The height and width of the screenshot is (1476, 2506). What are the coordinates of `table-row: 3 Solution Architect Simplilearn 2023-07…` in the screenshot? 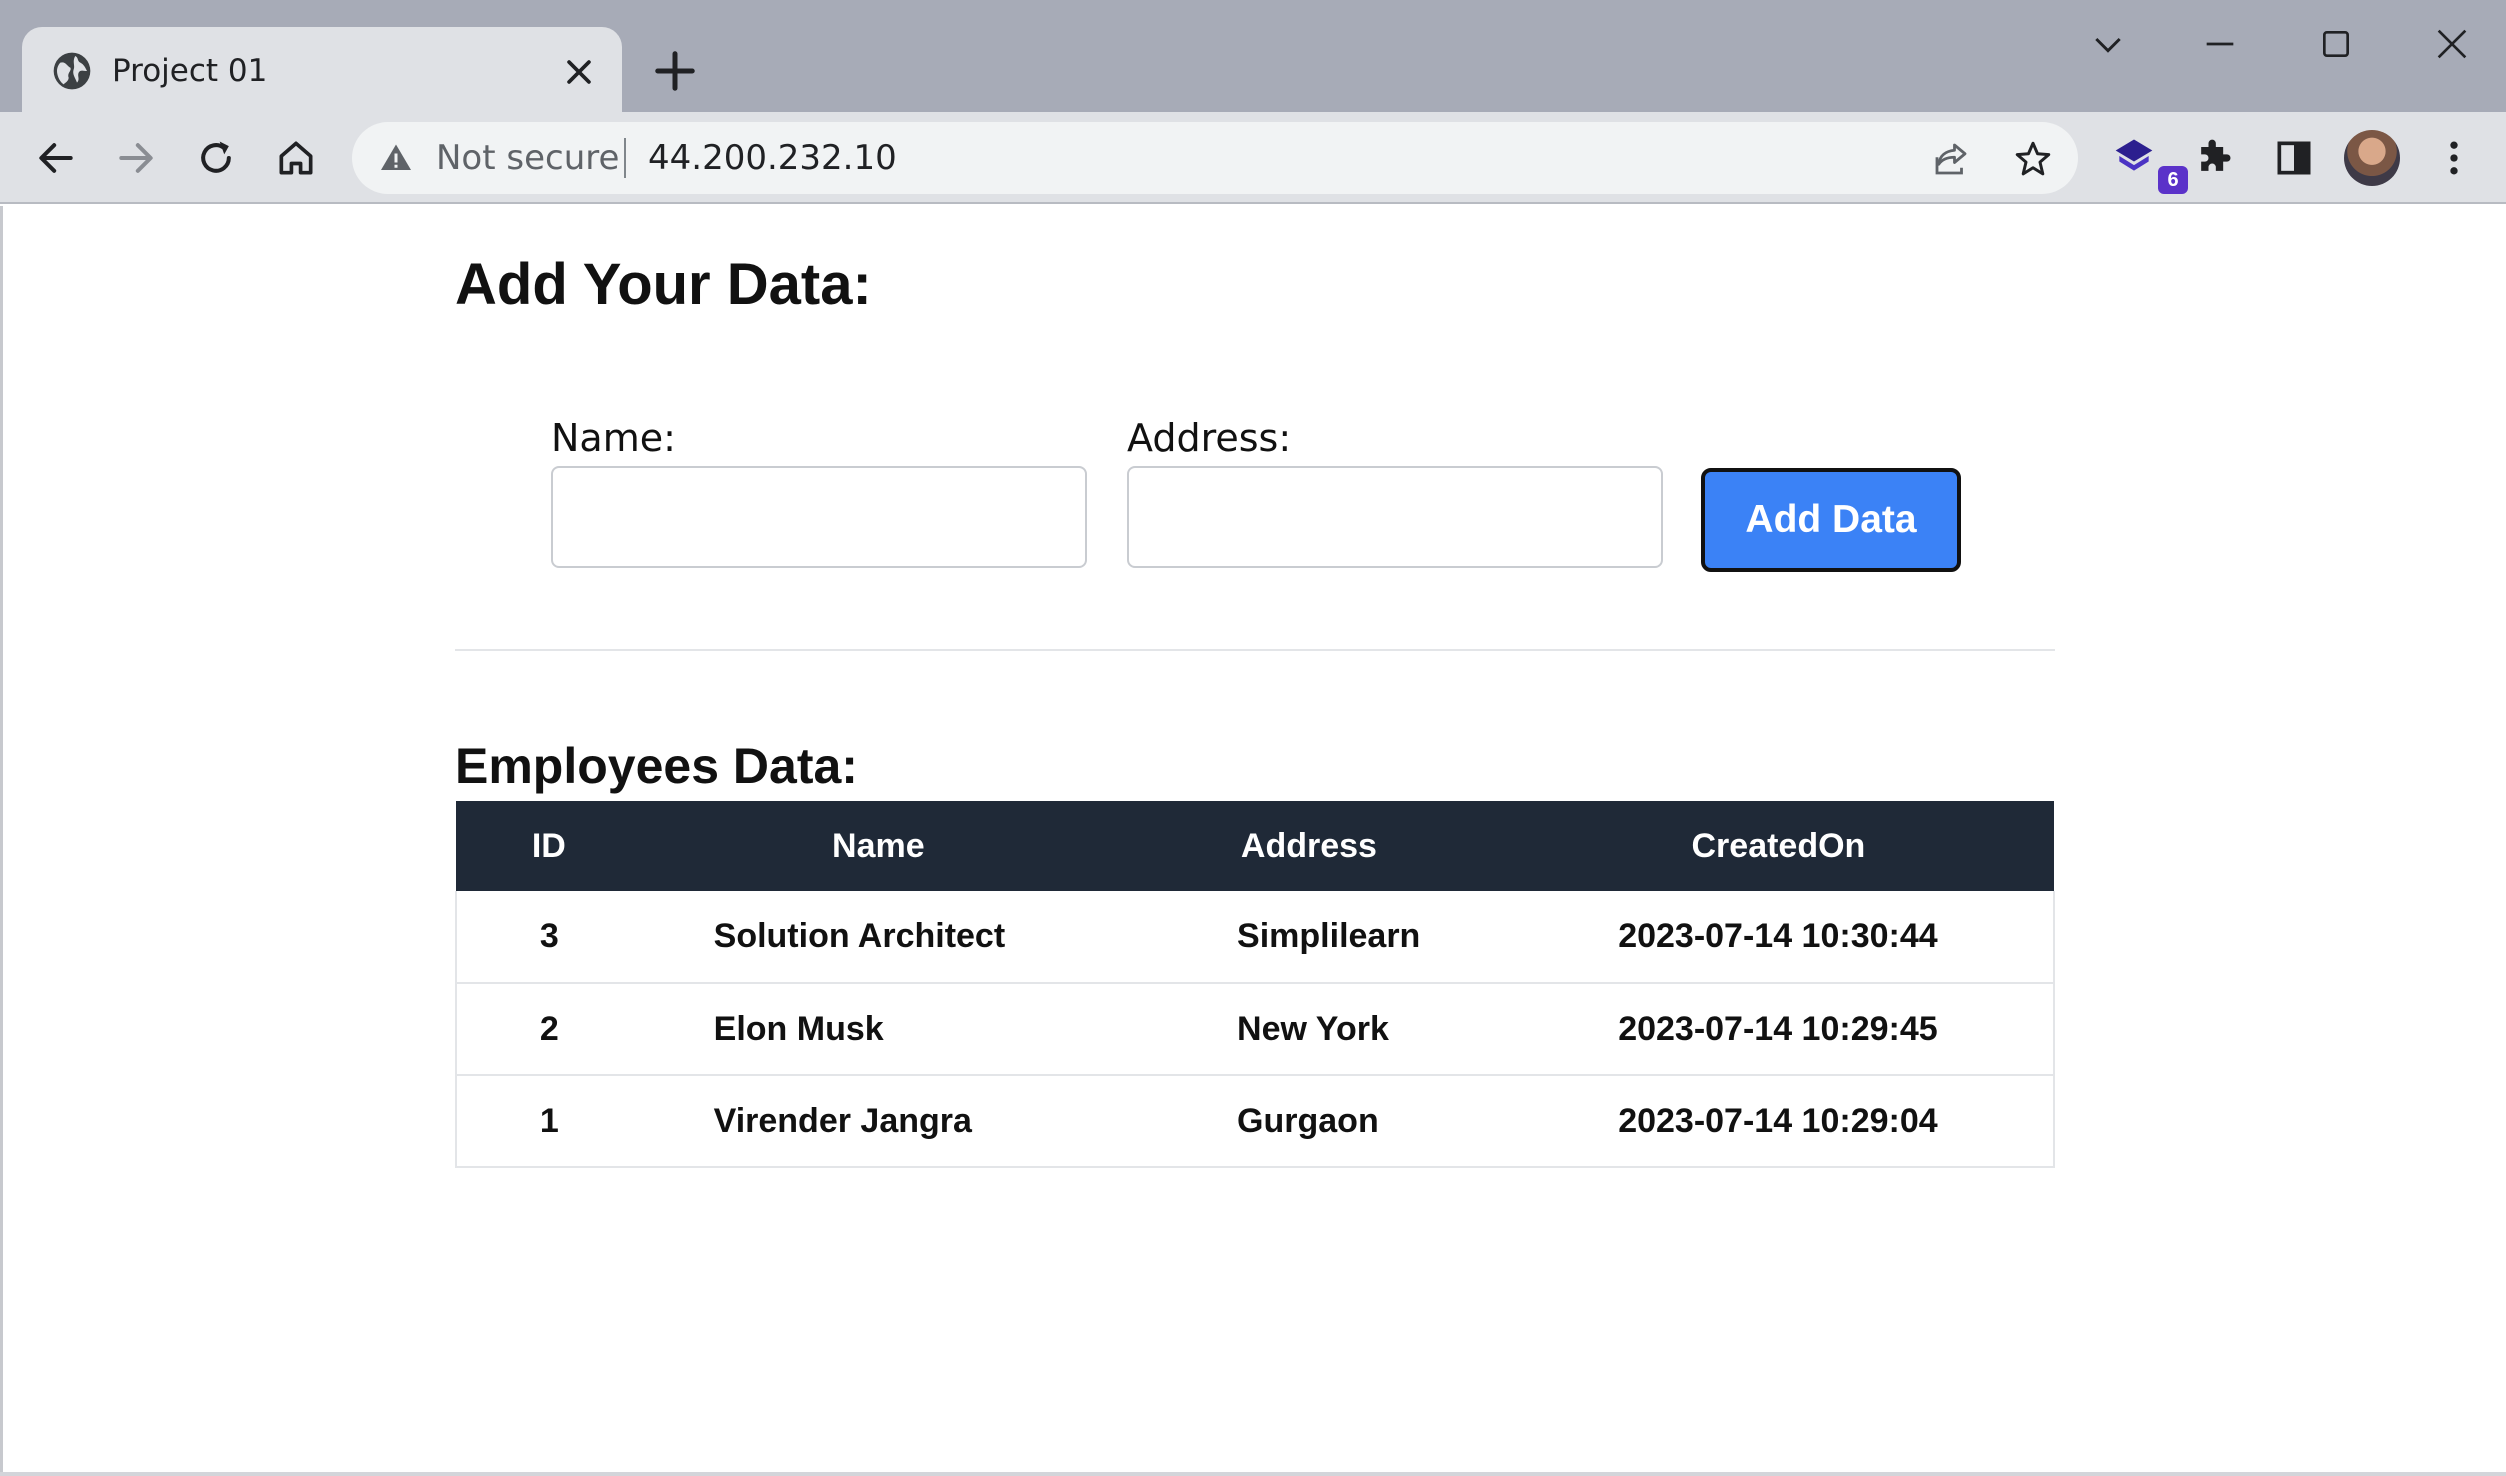 It's located at (1255, 937).